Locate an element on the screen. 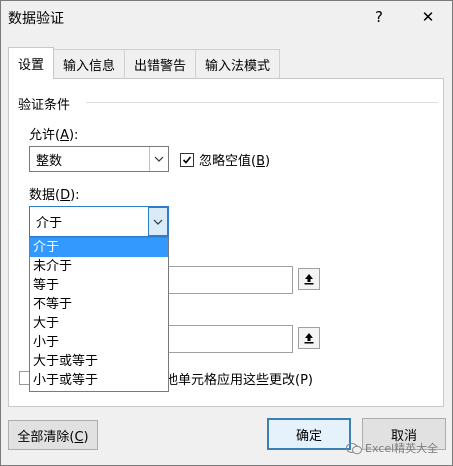 This screenshot has height=466, width=453. close-button: ✕ is located at coordinates (428, 17).